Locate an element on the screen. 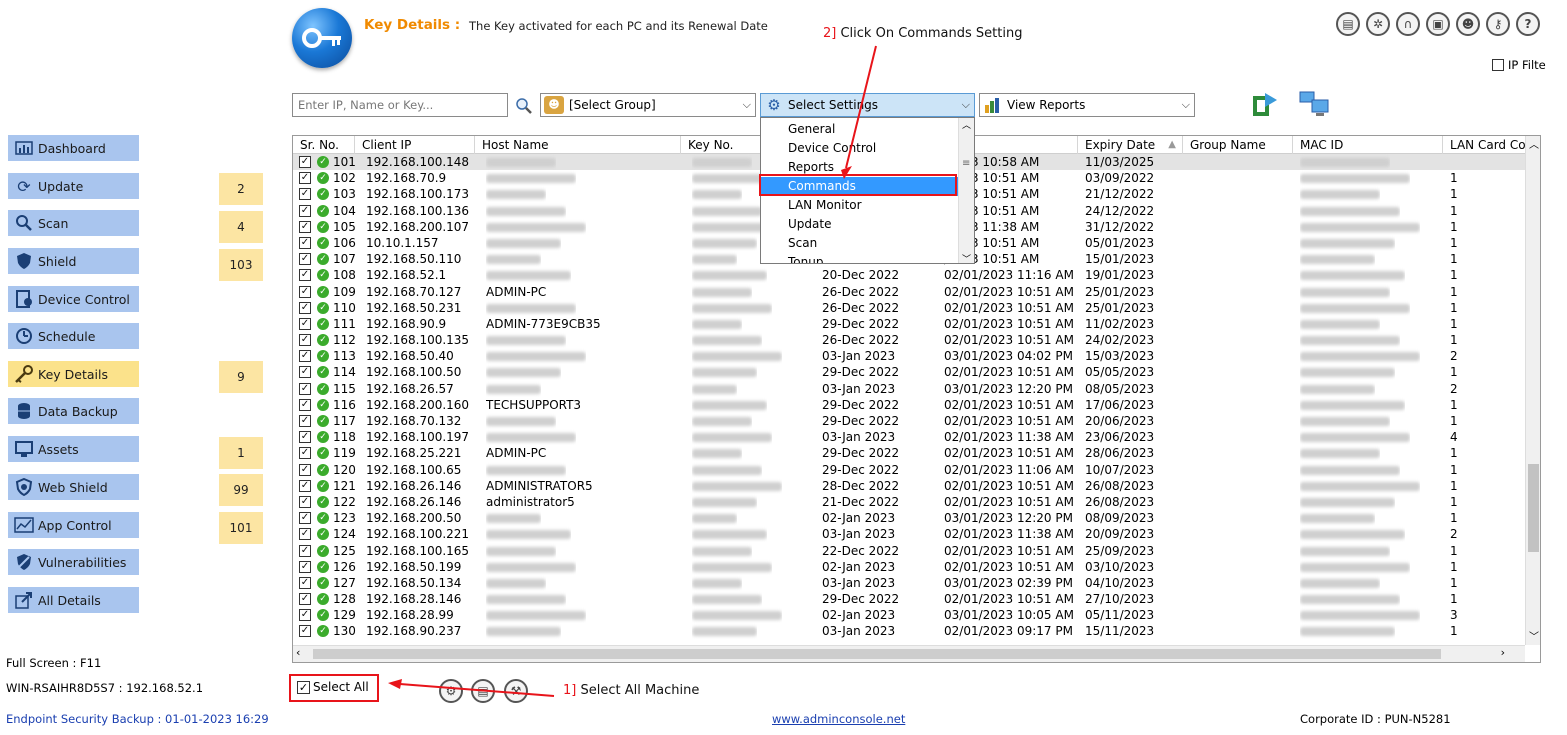 This screenshot has width=1567, height=735. sidebar-item-key-details: Key Details is located at coordinates (73, 374).